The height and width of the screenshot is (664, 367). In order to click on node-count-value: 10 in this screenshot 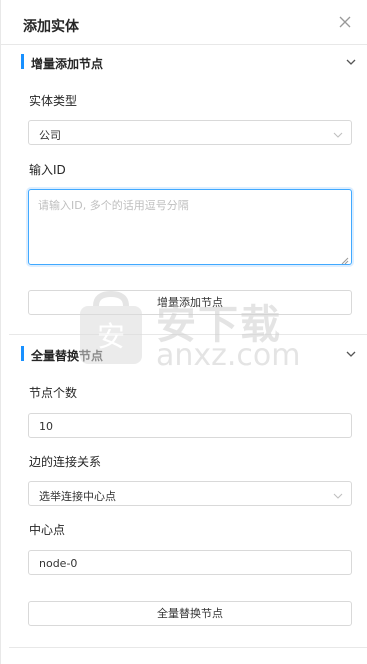, I will do `click(46, 426)`.